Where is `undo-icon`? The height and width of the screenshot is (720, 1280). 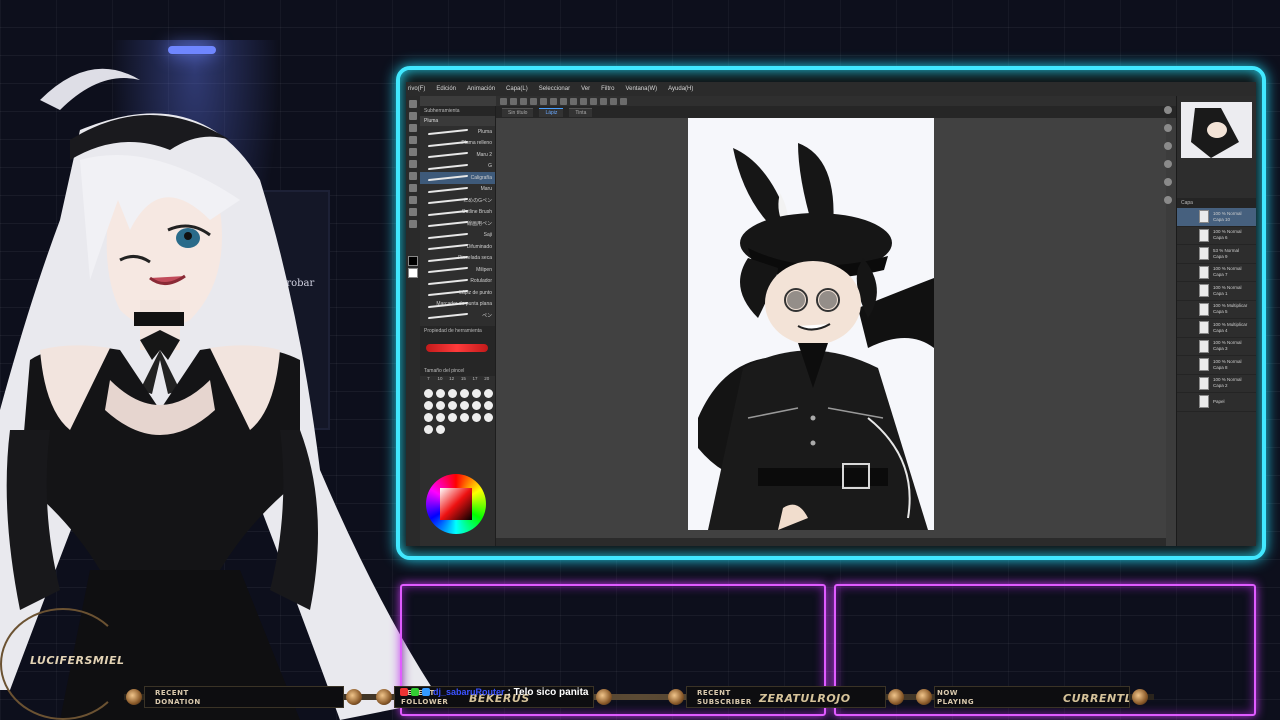 undo-icon is located at coordinates (533, 101).